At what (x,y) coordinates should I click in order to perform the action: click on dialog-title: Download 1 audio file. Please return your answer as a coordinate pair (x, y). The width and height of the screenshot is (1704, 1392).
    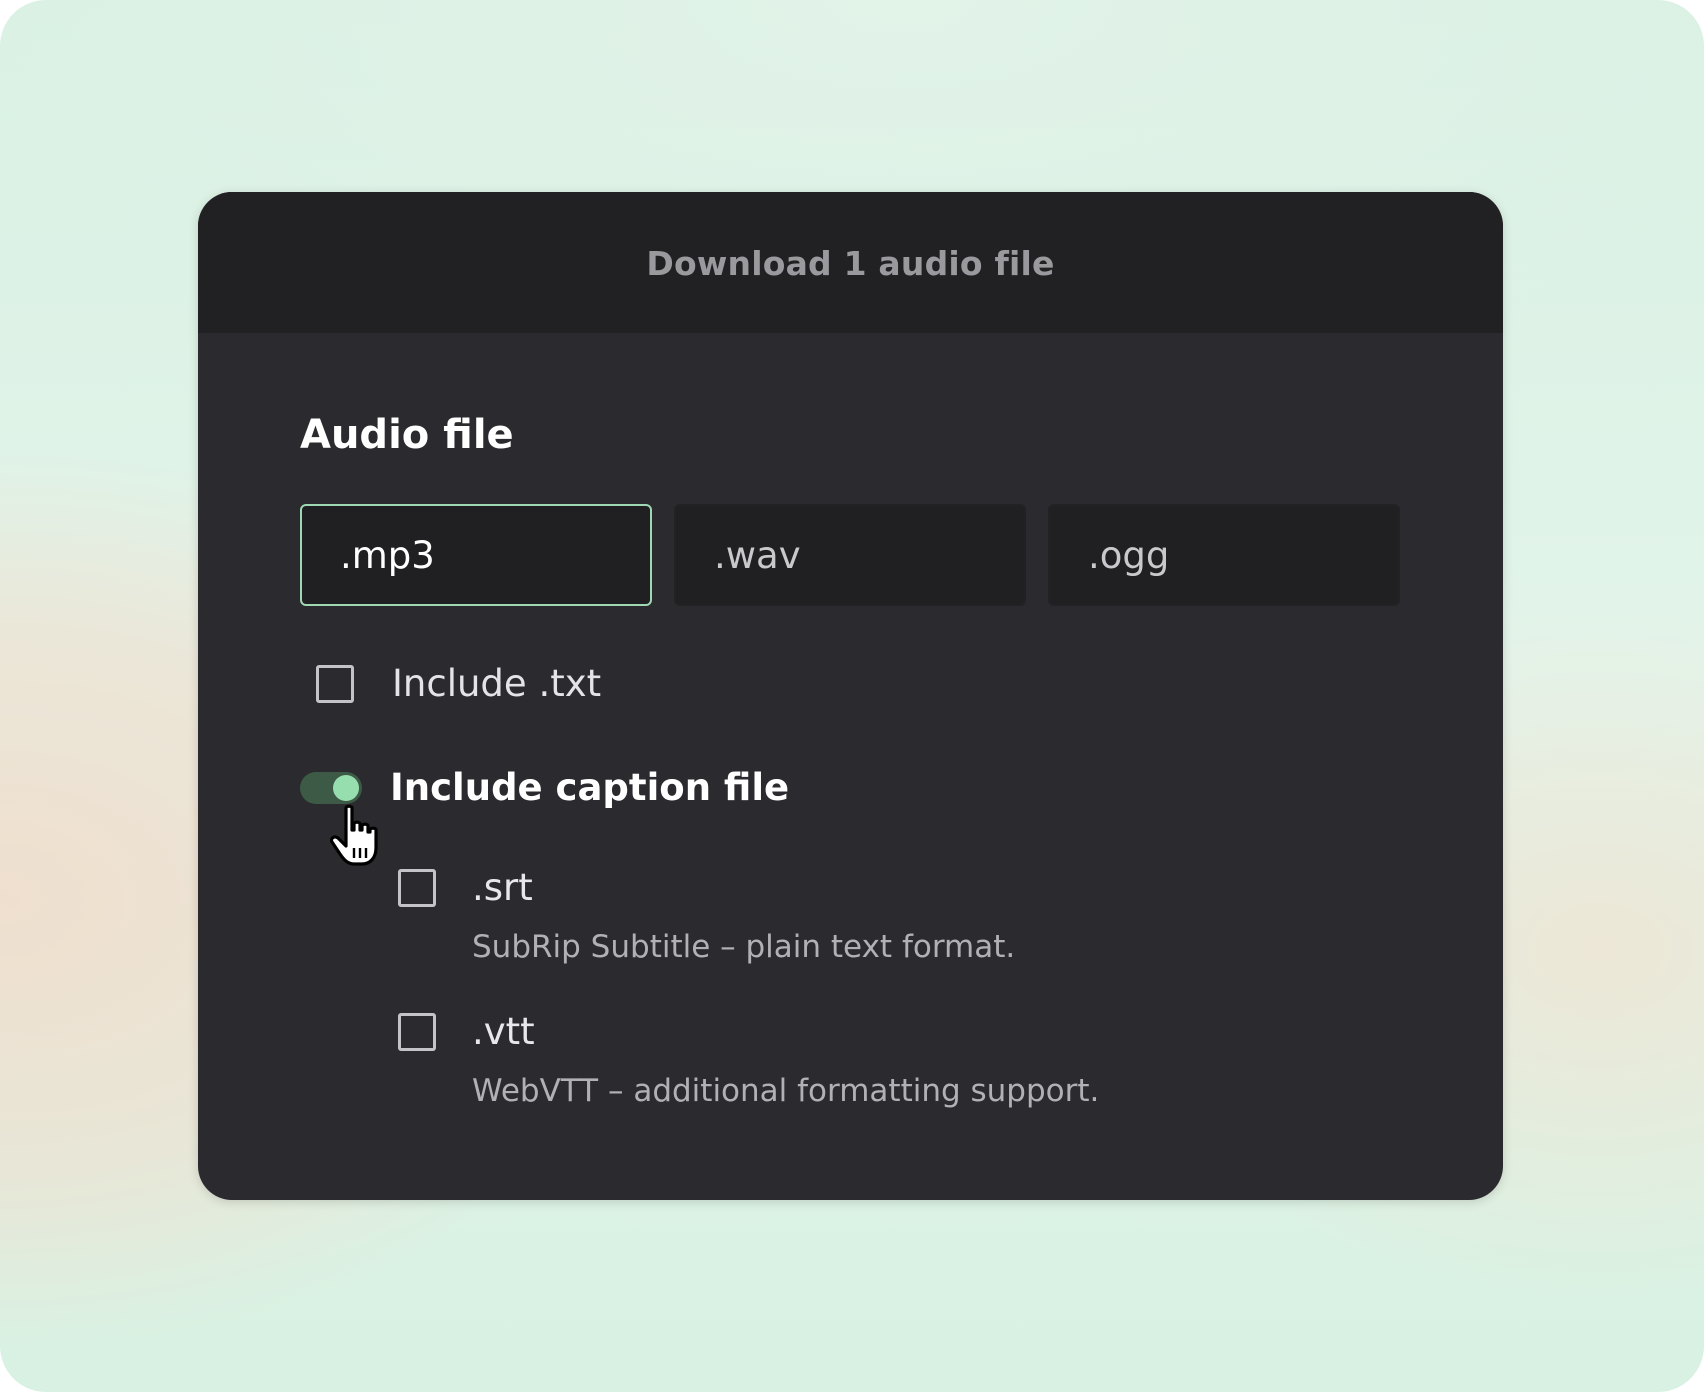
    Looking at the image, I should click on (850, 263).